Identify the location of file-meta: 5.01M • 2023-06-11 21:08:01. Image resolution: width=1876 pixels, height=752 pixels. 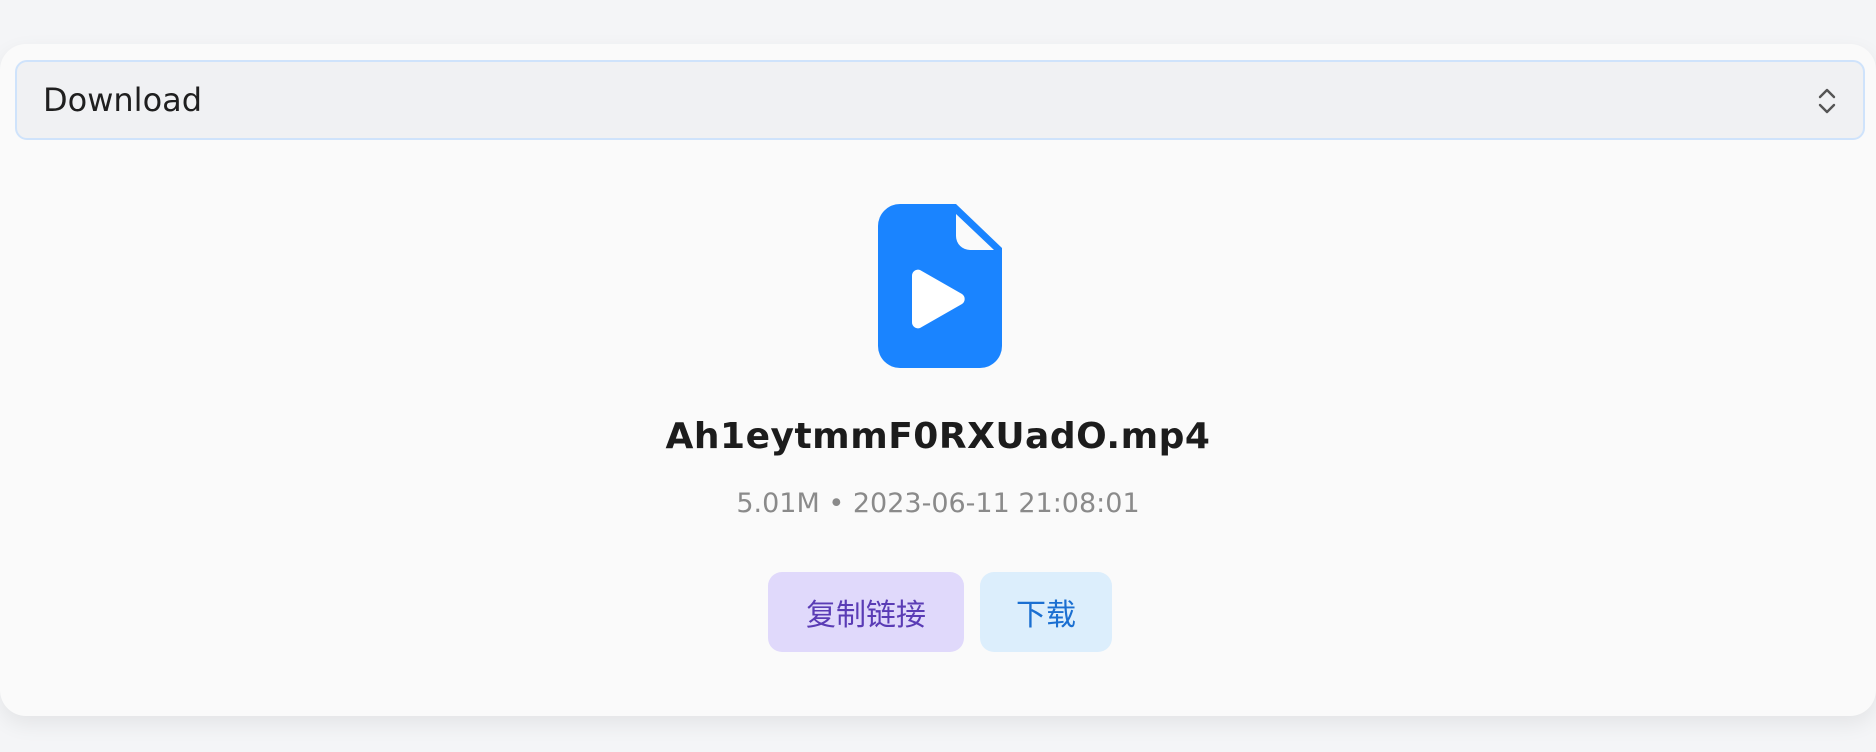
(938, 503).